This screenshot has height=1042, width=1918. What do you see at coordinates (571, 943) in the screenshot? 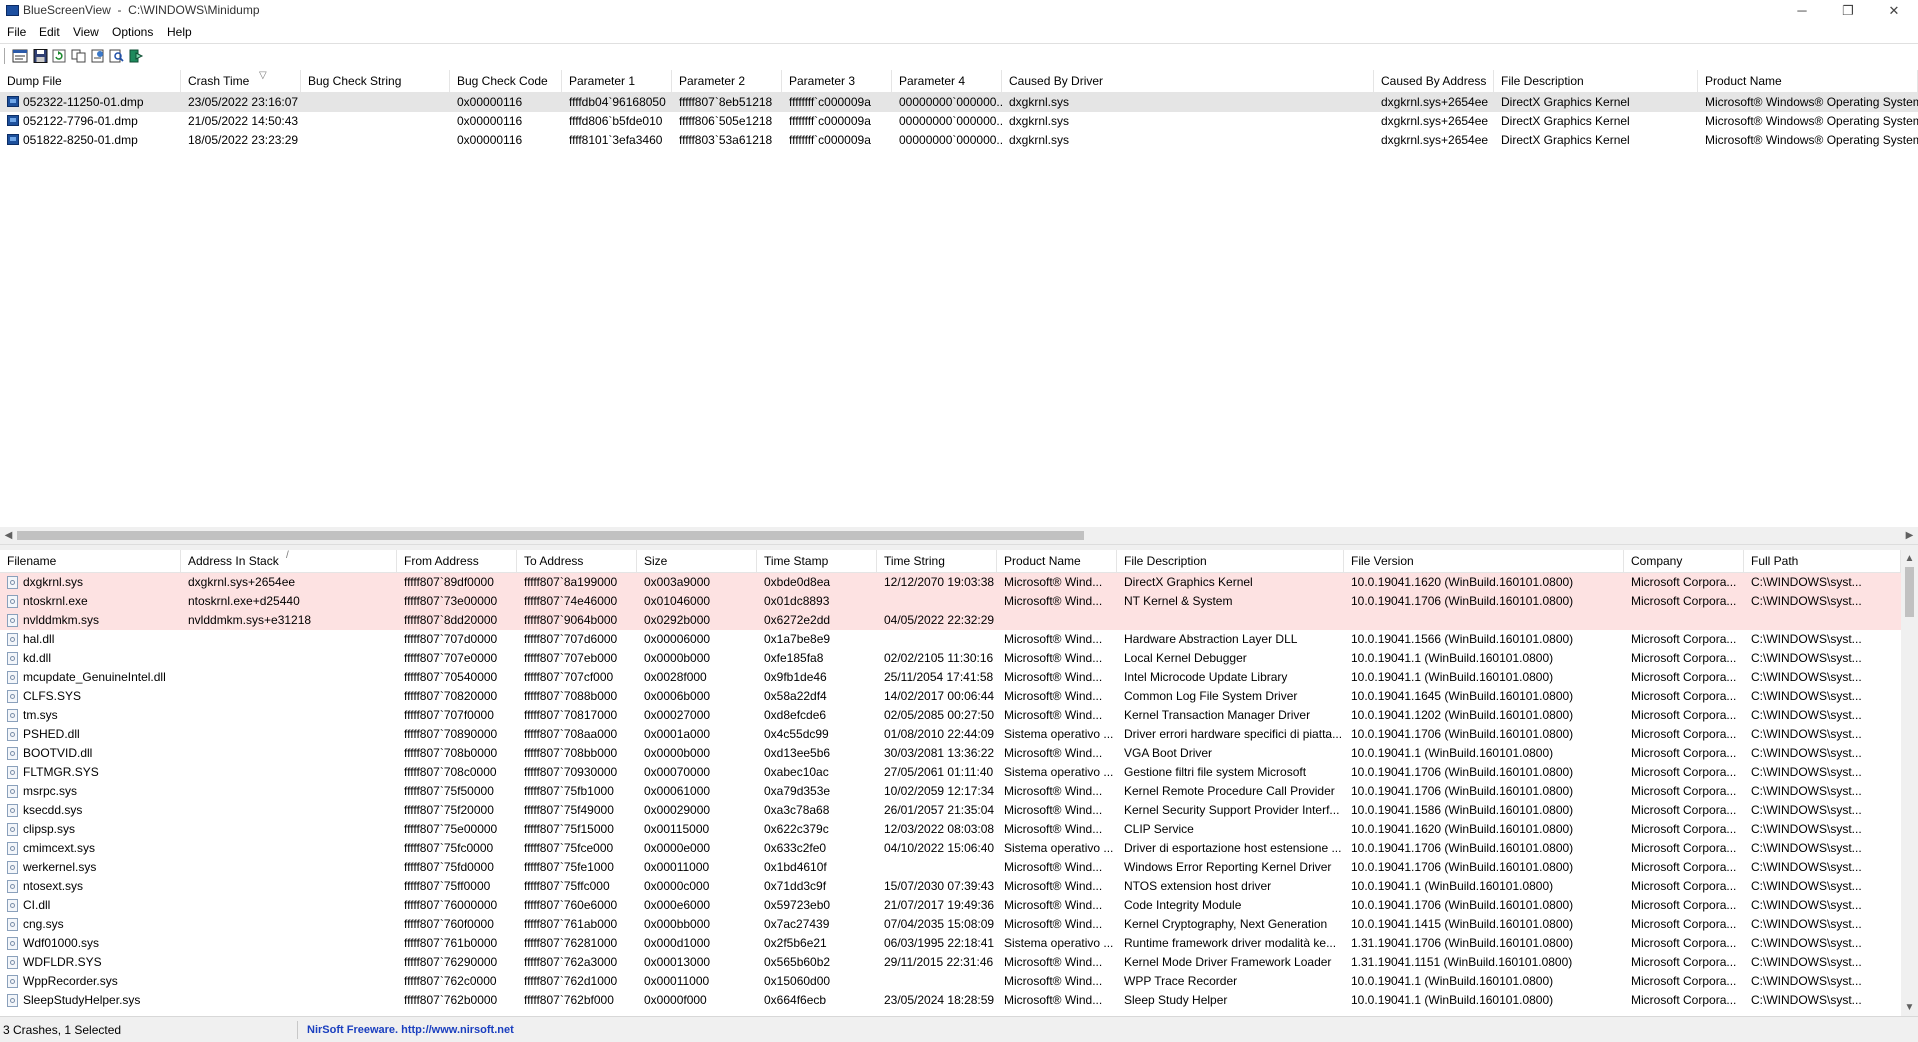
I see `table-cell: fffff807`76281000` at bounding box center [571, 943].